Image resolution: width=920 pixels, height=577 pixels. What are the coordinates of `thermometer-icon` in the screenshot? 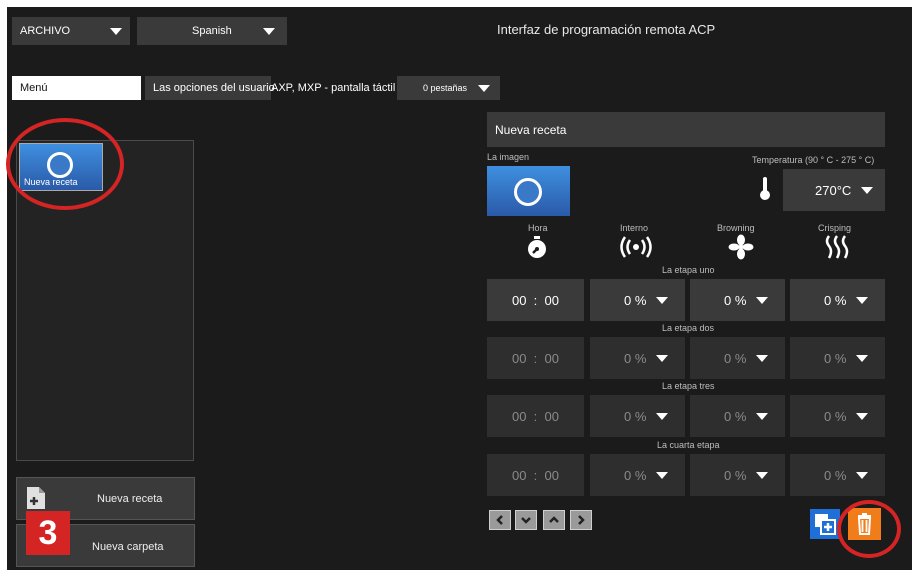 It's located at (765, 188).